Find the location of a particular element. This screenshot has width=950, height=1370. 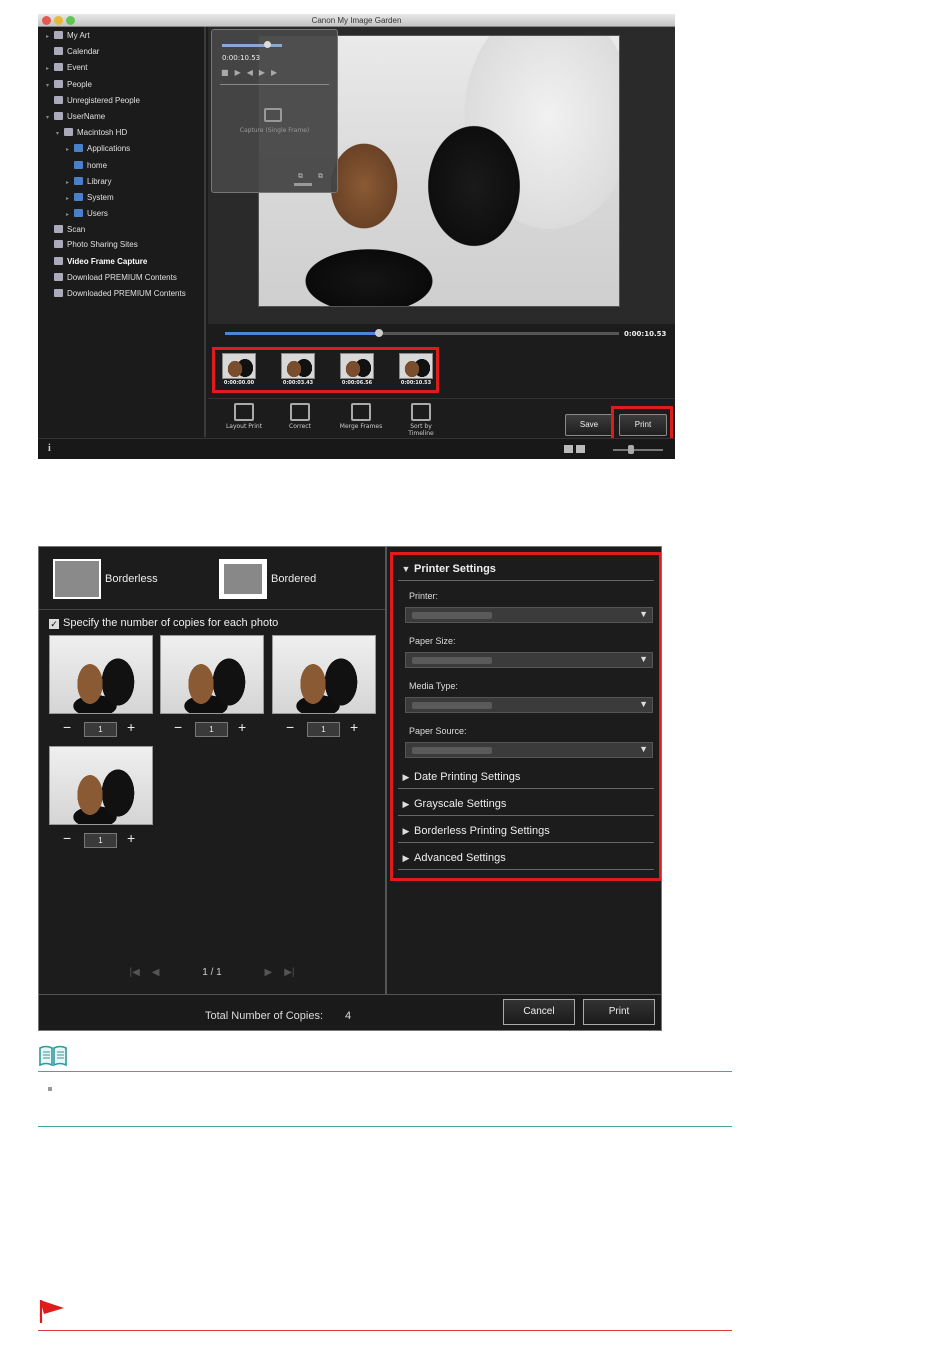

layout-print-button: Layout Print is located at coordinates (244, 416).